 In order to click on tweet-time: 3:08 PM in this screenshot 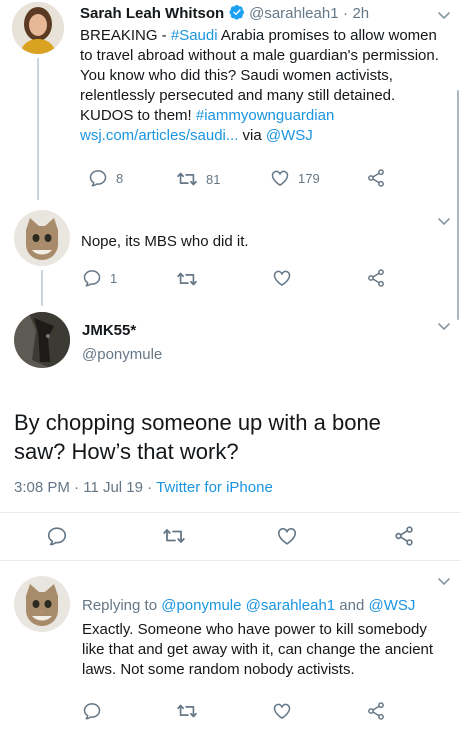, I will do `click(42, 487)`.